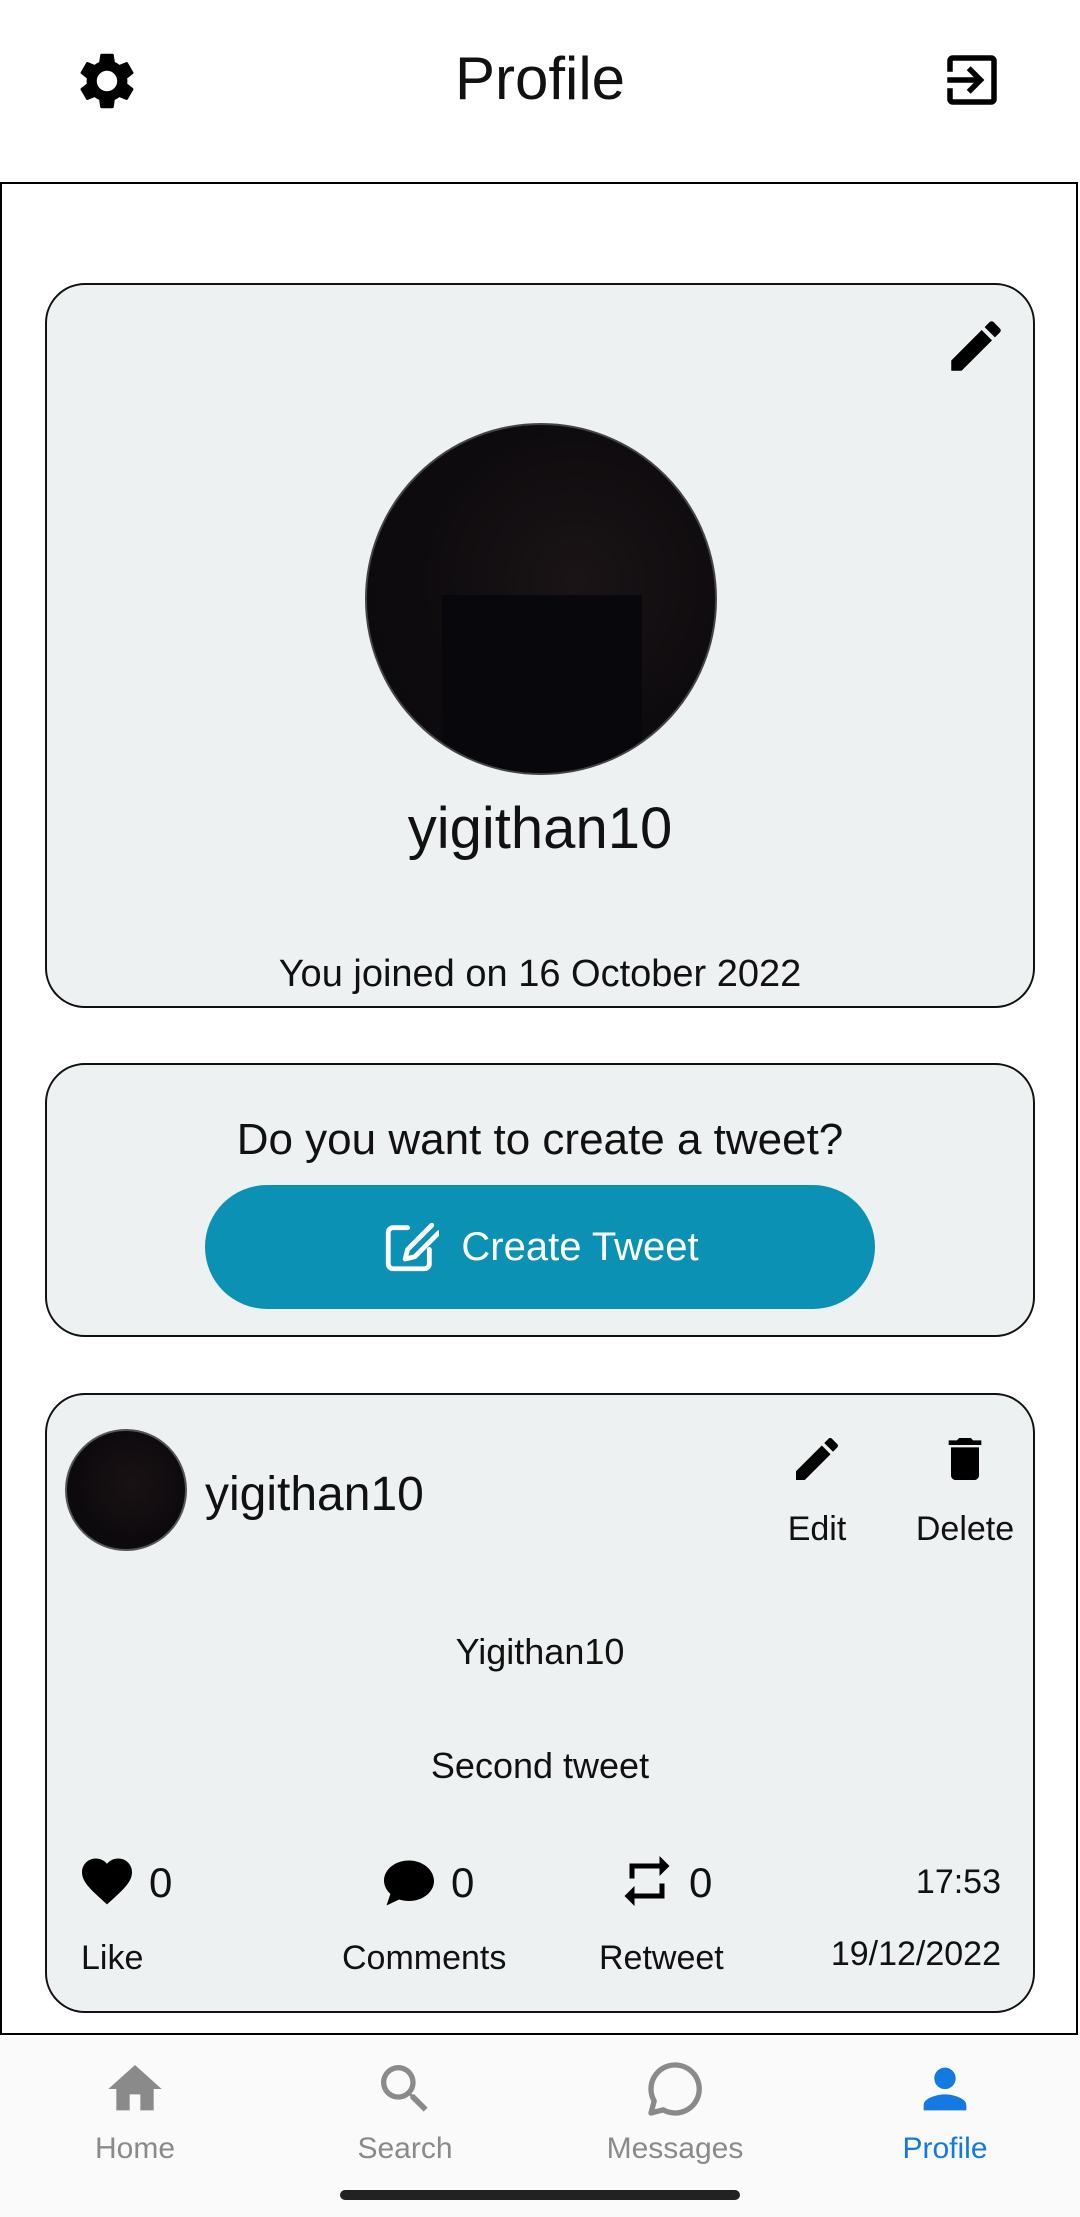  What do you see at coordinates (965, 1529) in the screenshot?
I see `delete-label: Delete` at bounding box center [965, 1529].